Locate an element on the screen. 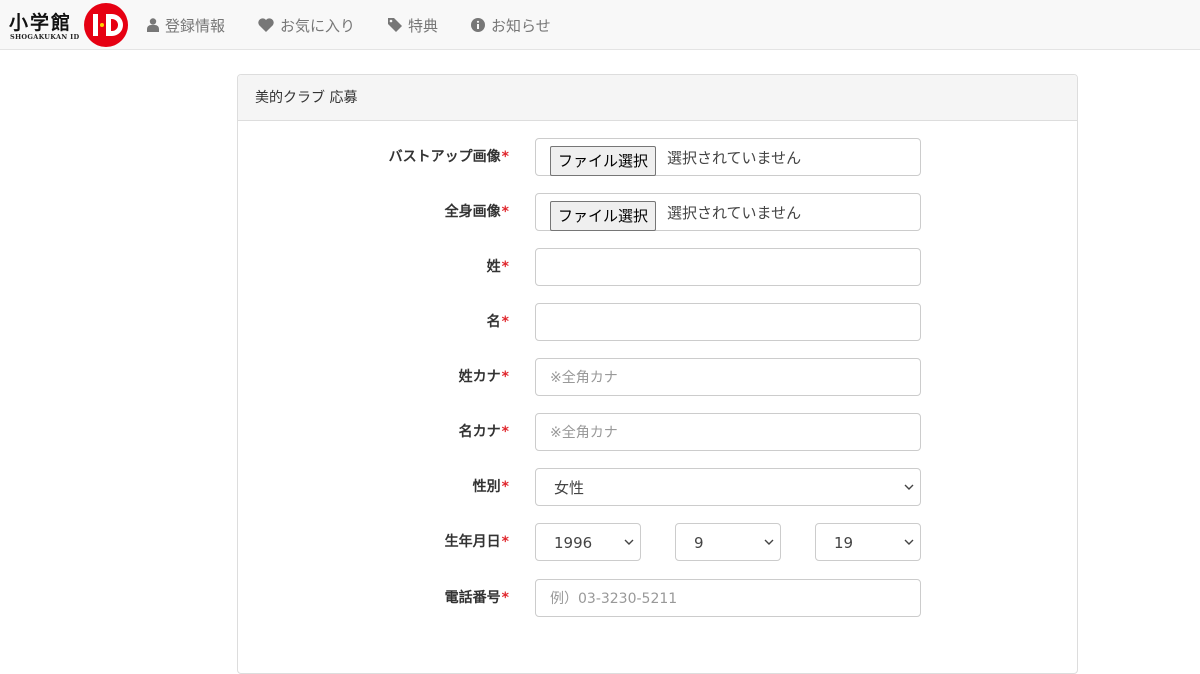  nav-benefits: 特典 is located at coordinates (413, 25).